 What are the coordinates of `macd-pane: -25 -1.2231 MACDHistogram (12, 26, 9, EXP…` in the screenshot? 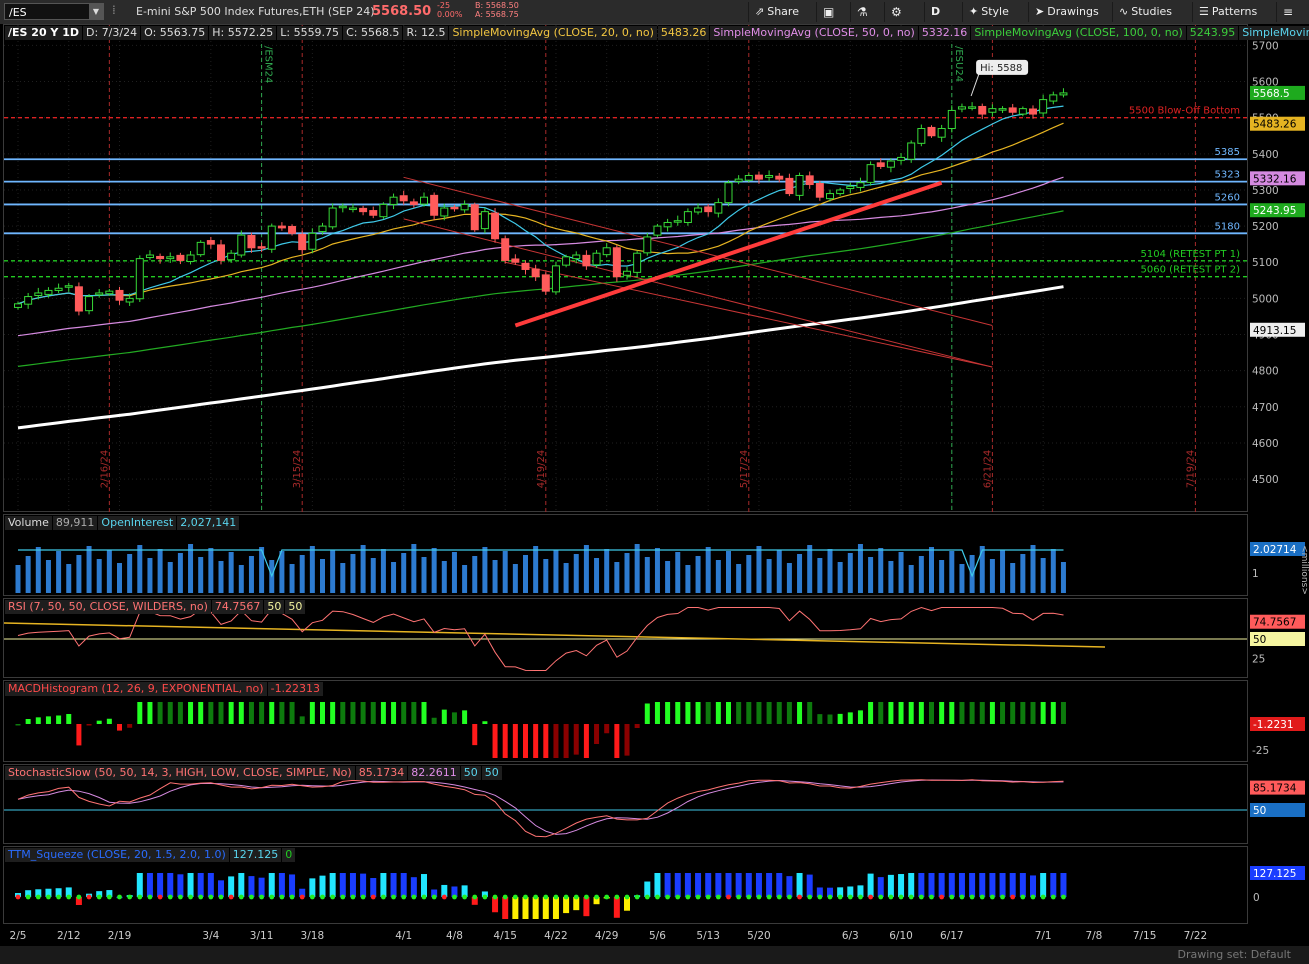 It's located at (654, 721).